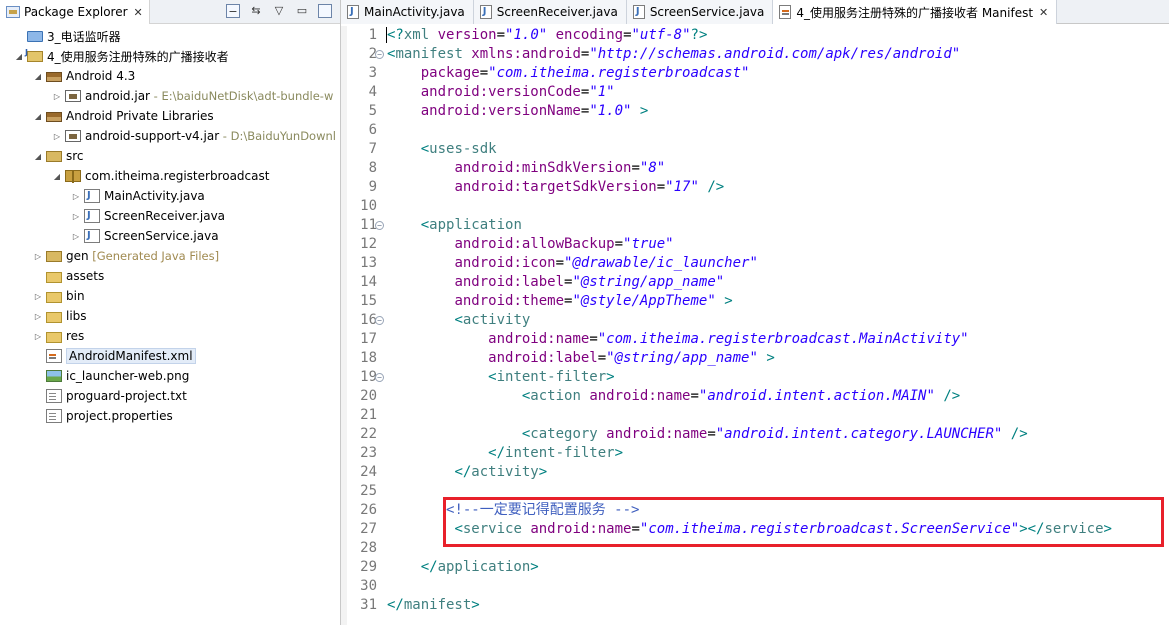  Describe the element at coordinates (170, 156) in the screenshot. I see `tree-item: ◢ src` at that location.